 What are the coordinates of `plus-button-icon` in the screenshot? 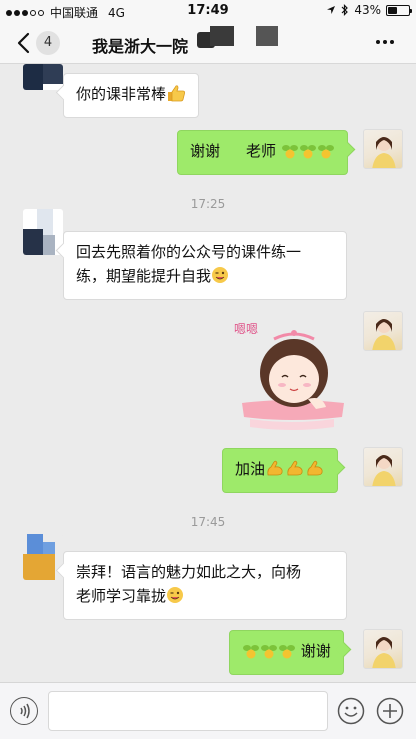 It's located at (390, 711).